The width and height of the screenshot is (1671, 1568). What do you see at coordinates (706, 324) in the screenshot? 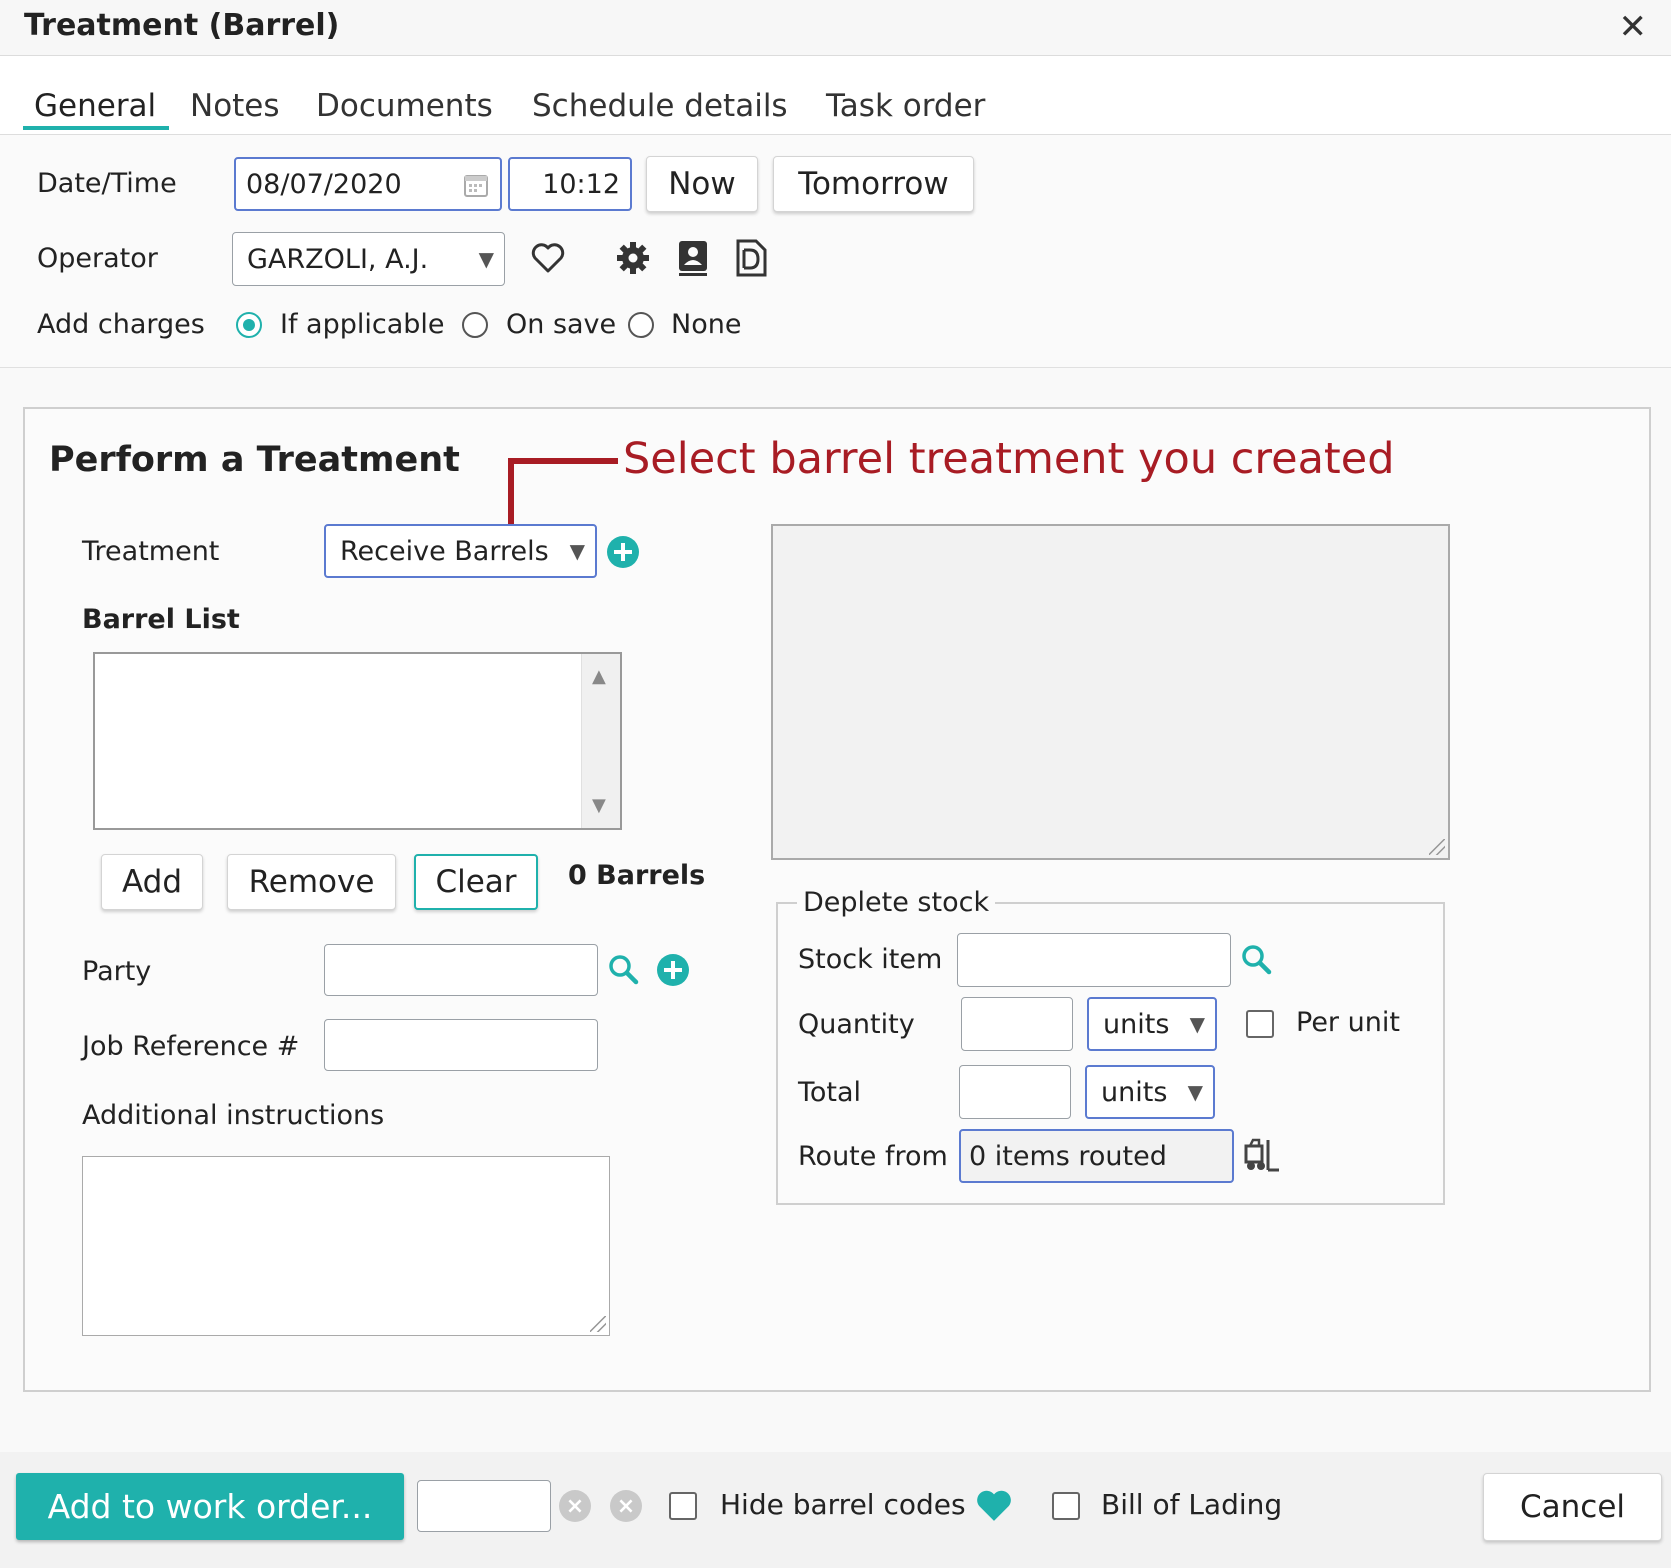
I see `radio-none-label: None` at bounding box center [706, 324].